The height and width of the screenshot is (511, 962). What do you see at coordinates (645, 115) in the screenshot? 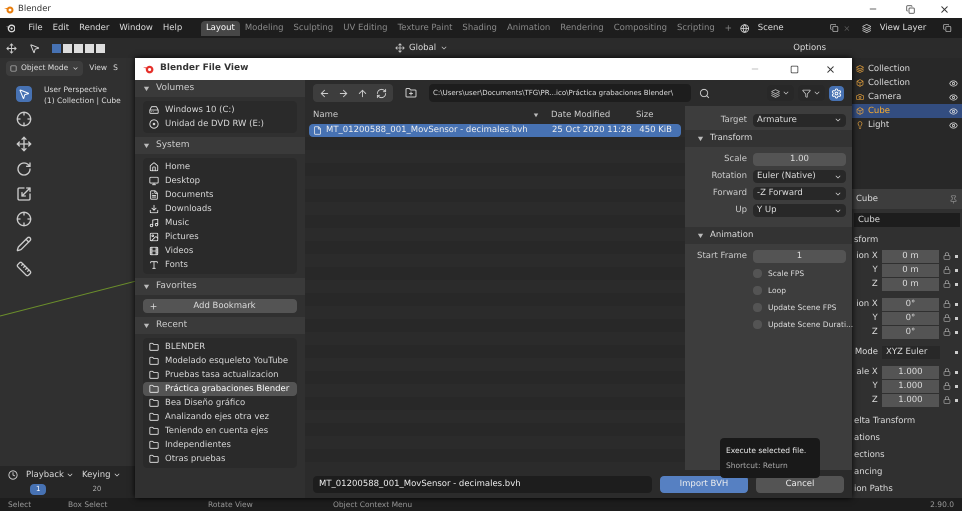
I see `column-header: Size` at bounding box center [645, 115].